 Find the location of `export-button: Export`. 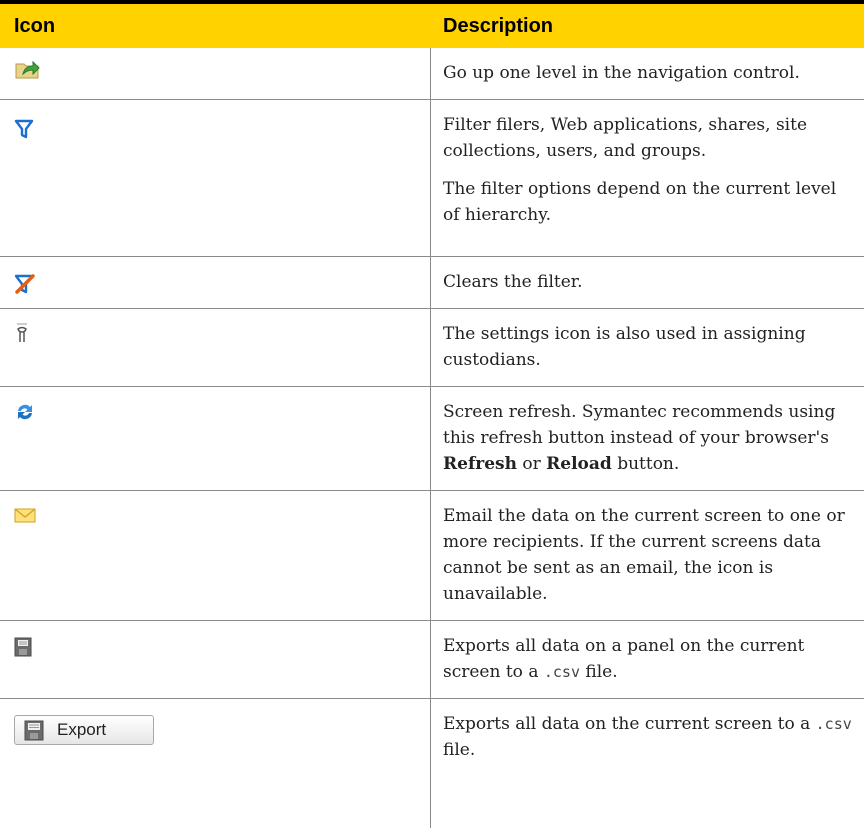

export-button: Export is located at coordinates (84, 730).